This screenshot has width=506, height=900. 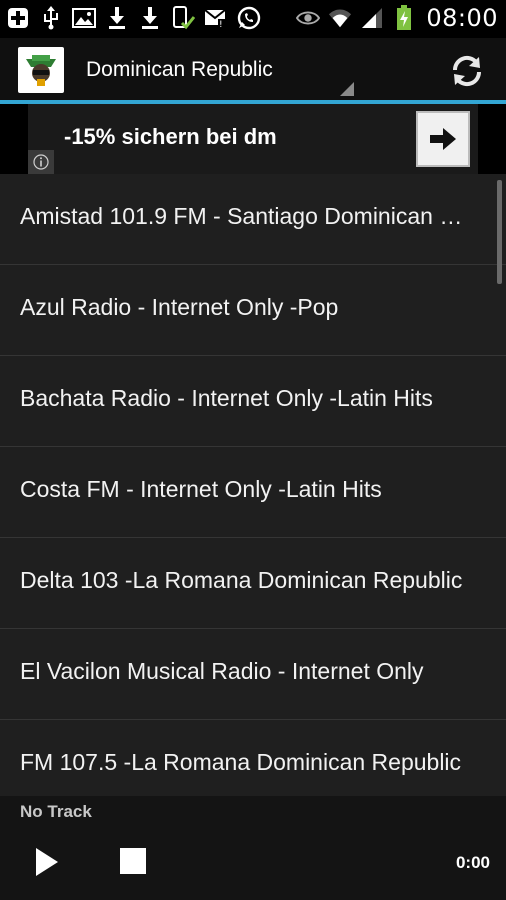 I want to click on device-check-icon, so click(x=183, y=18).